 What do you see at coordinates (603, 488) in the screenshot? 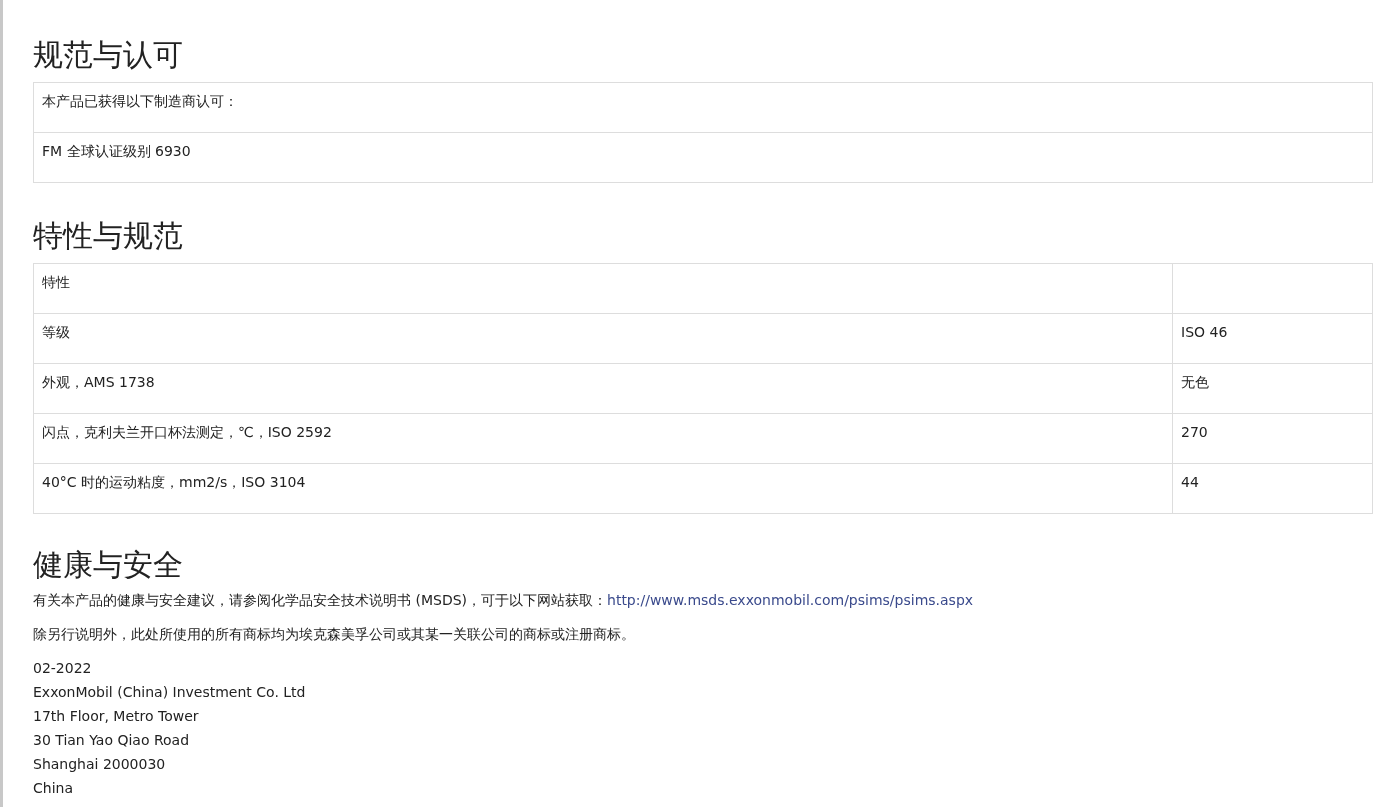
I see `table-cell: 40°C 时的运动粘度，mm2/s，ISO 3104` at bounding box center [603, 488].